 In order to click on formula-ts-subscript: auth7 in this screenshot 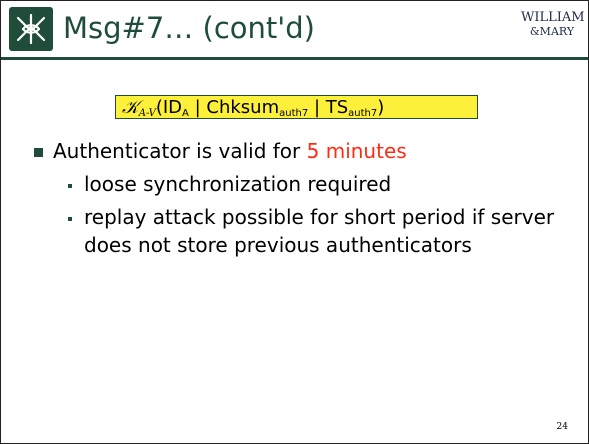, I will do `click(363, 113)`.